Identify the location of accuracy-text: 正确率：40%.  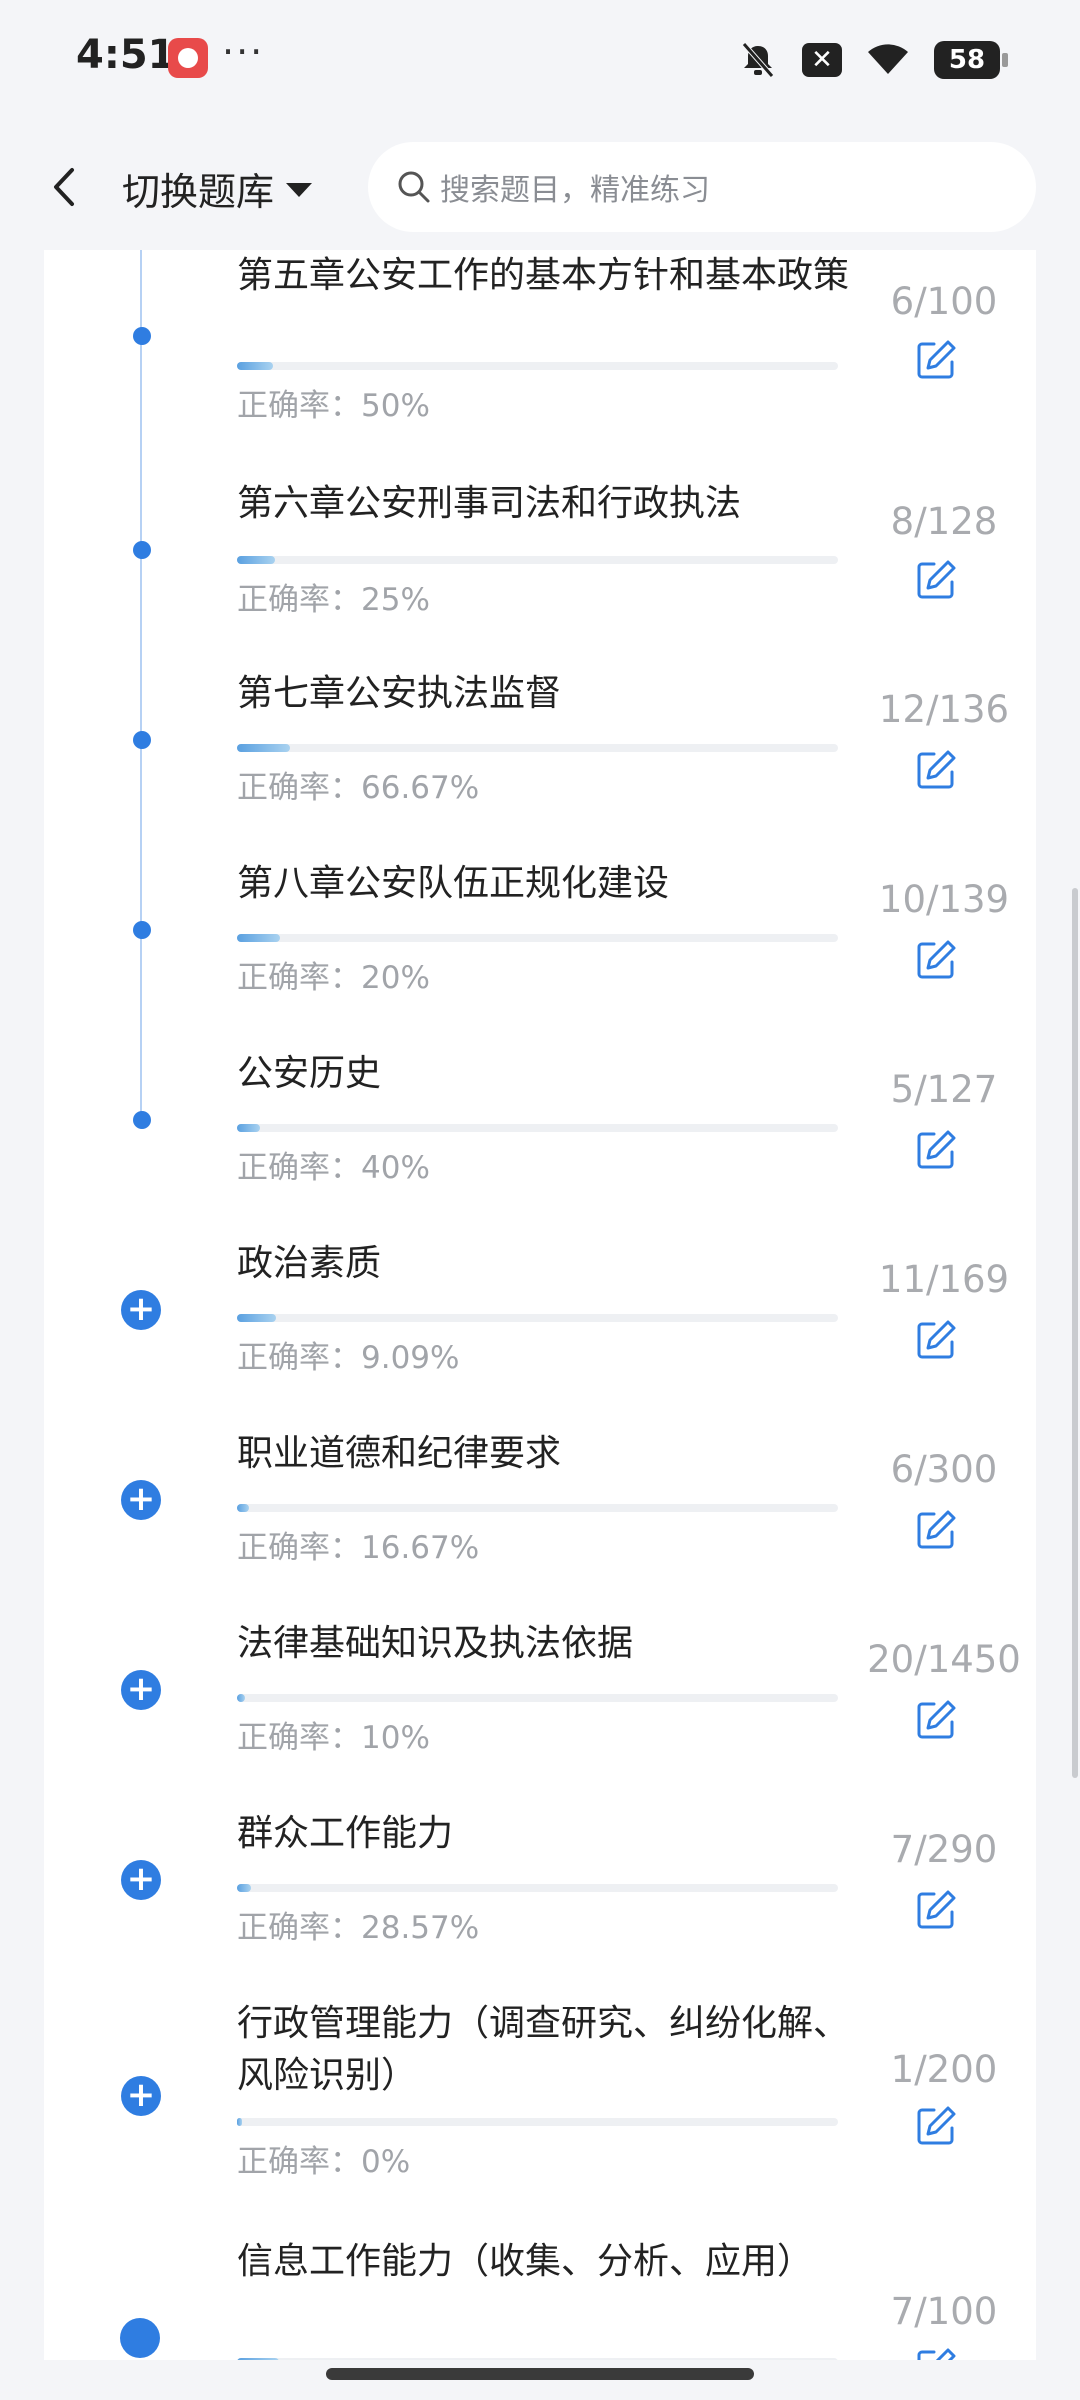
(333, 1164).